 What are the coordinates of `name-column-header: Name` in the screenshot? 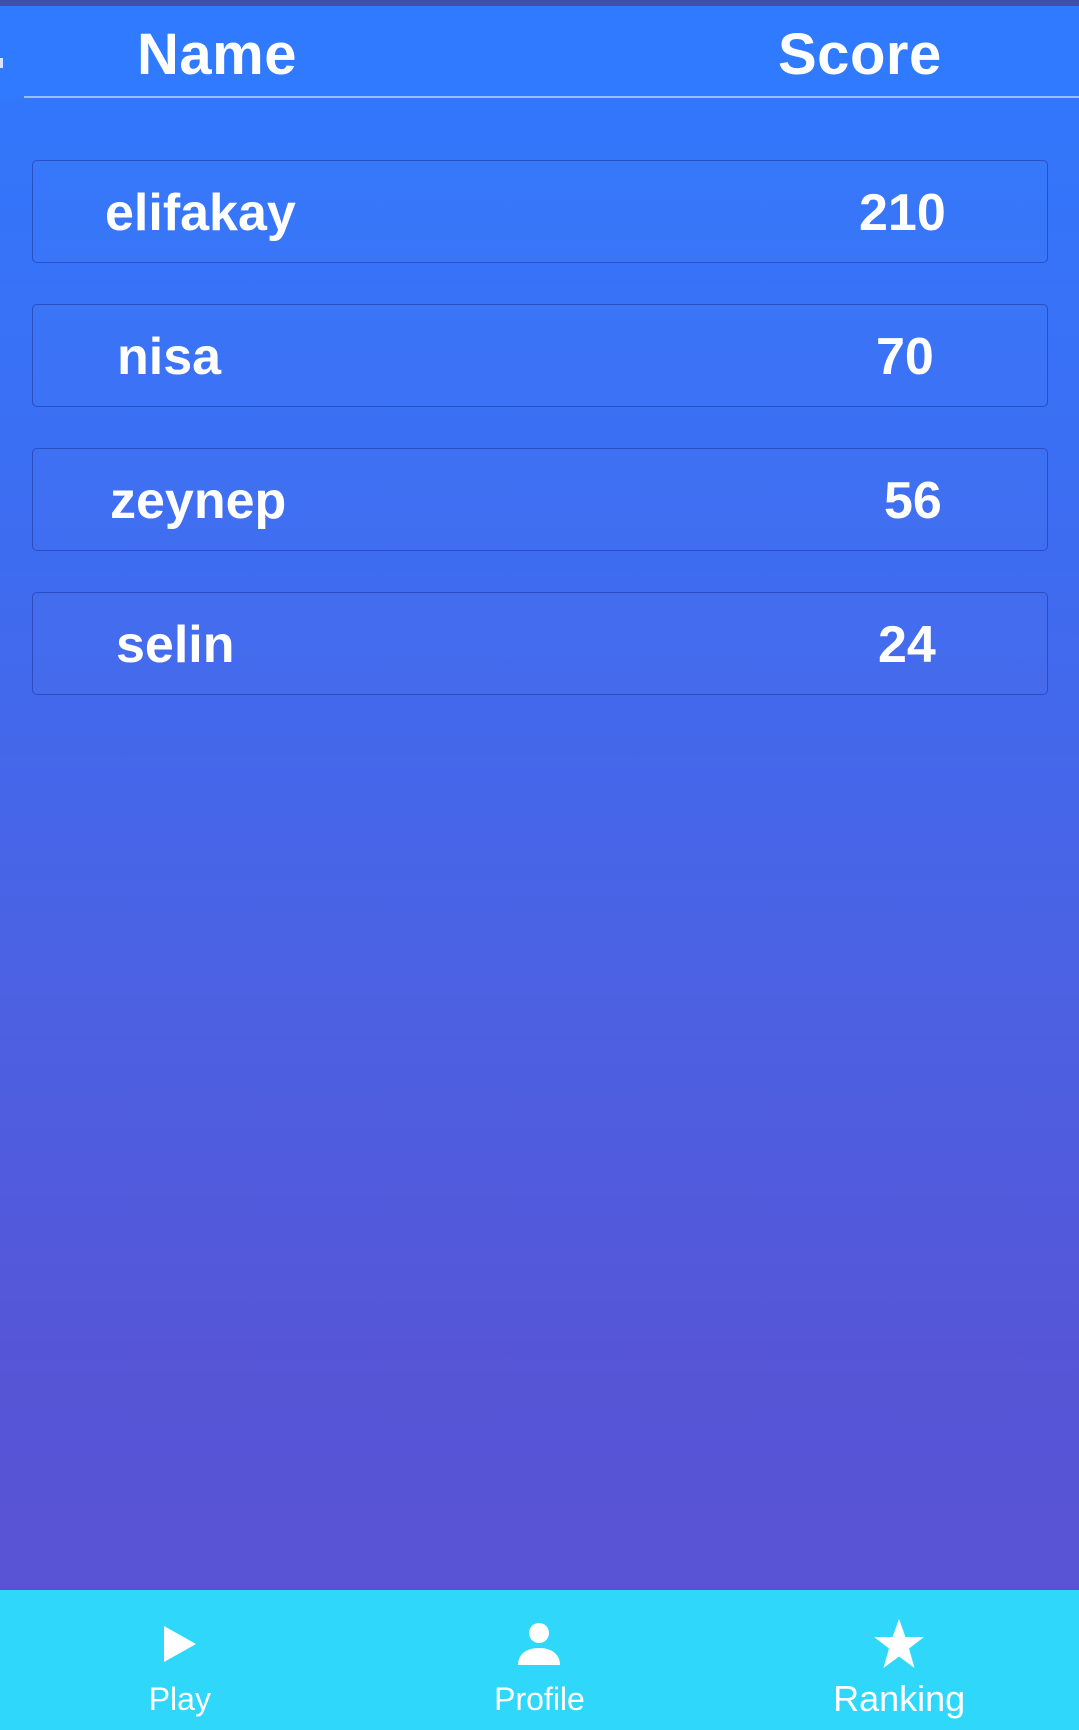 It's located at (217, 54).